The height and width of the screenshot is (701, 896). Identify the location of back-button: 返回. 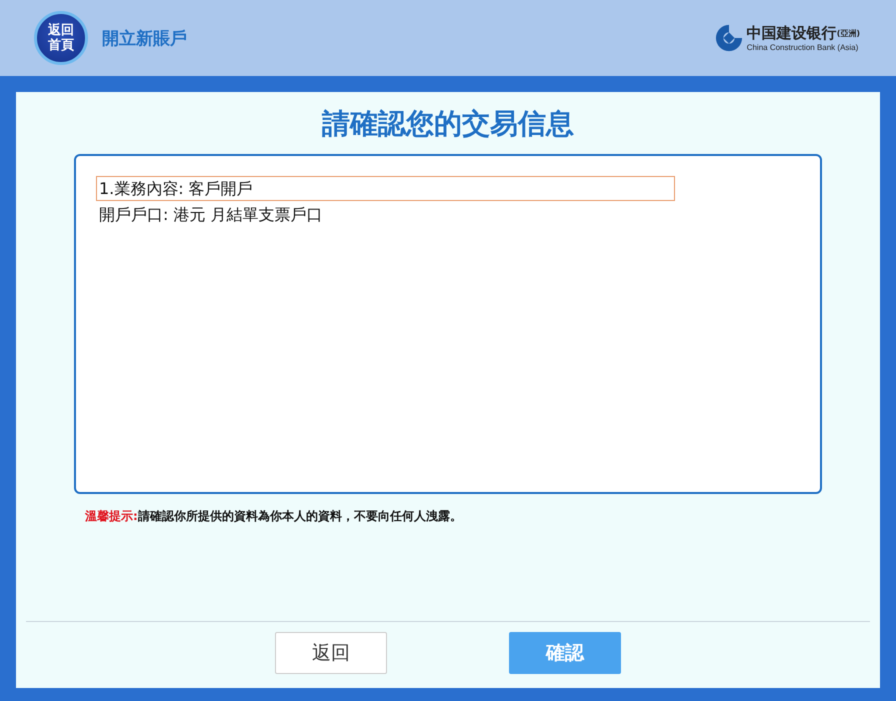
(331, 653).